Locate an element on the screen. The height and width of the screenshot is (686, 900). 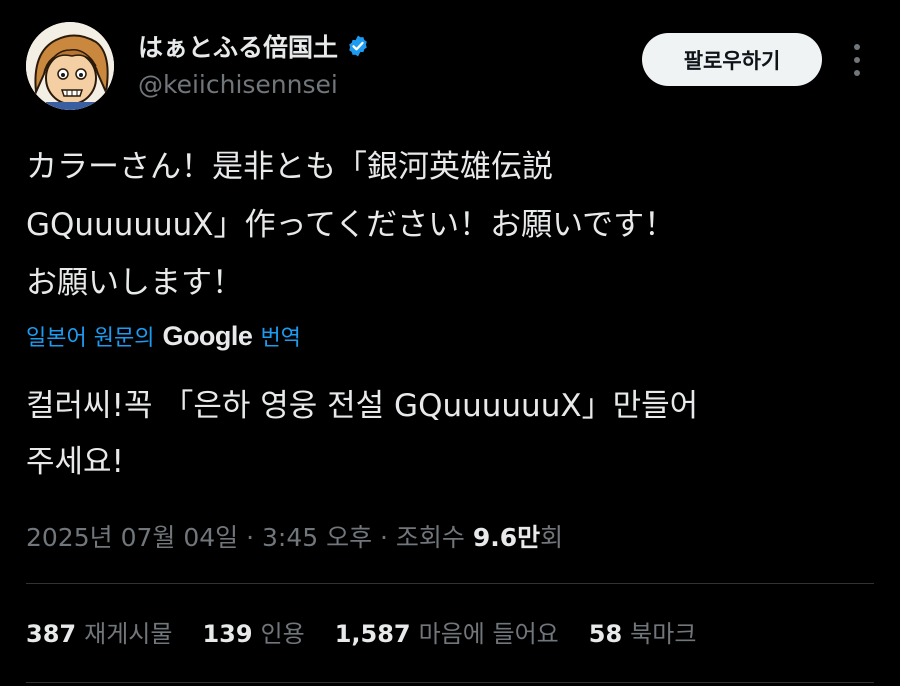
stat-likes: 1,587 마음에 들어요 is located at coordinates (447, 631).